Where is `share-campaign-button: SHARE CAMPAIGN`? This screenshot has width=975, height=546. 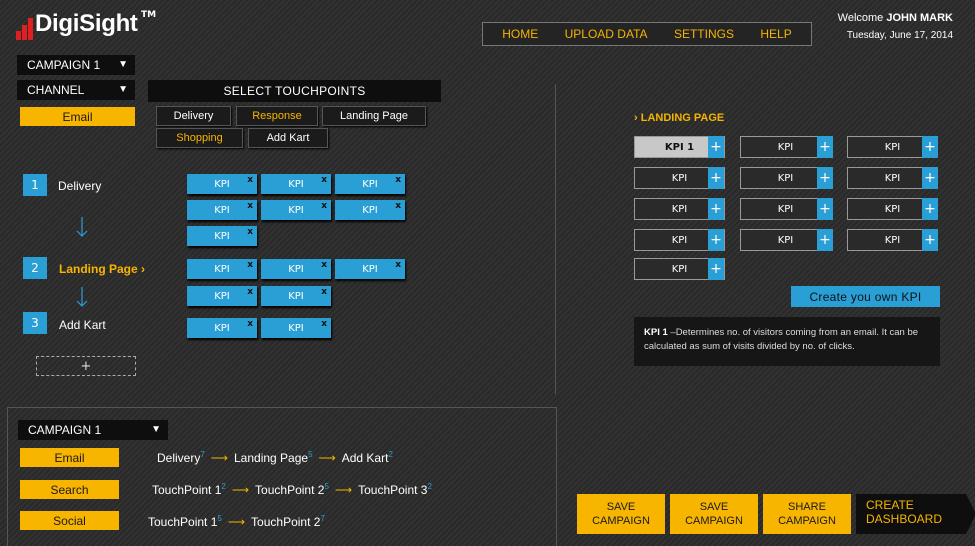
share-campaign-button: SHARE CAMPAIGN is located at coordinates (807, 514).